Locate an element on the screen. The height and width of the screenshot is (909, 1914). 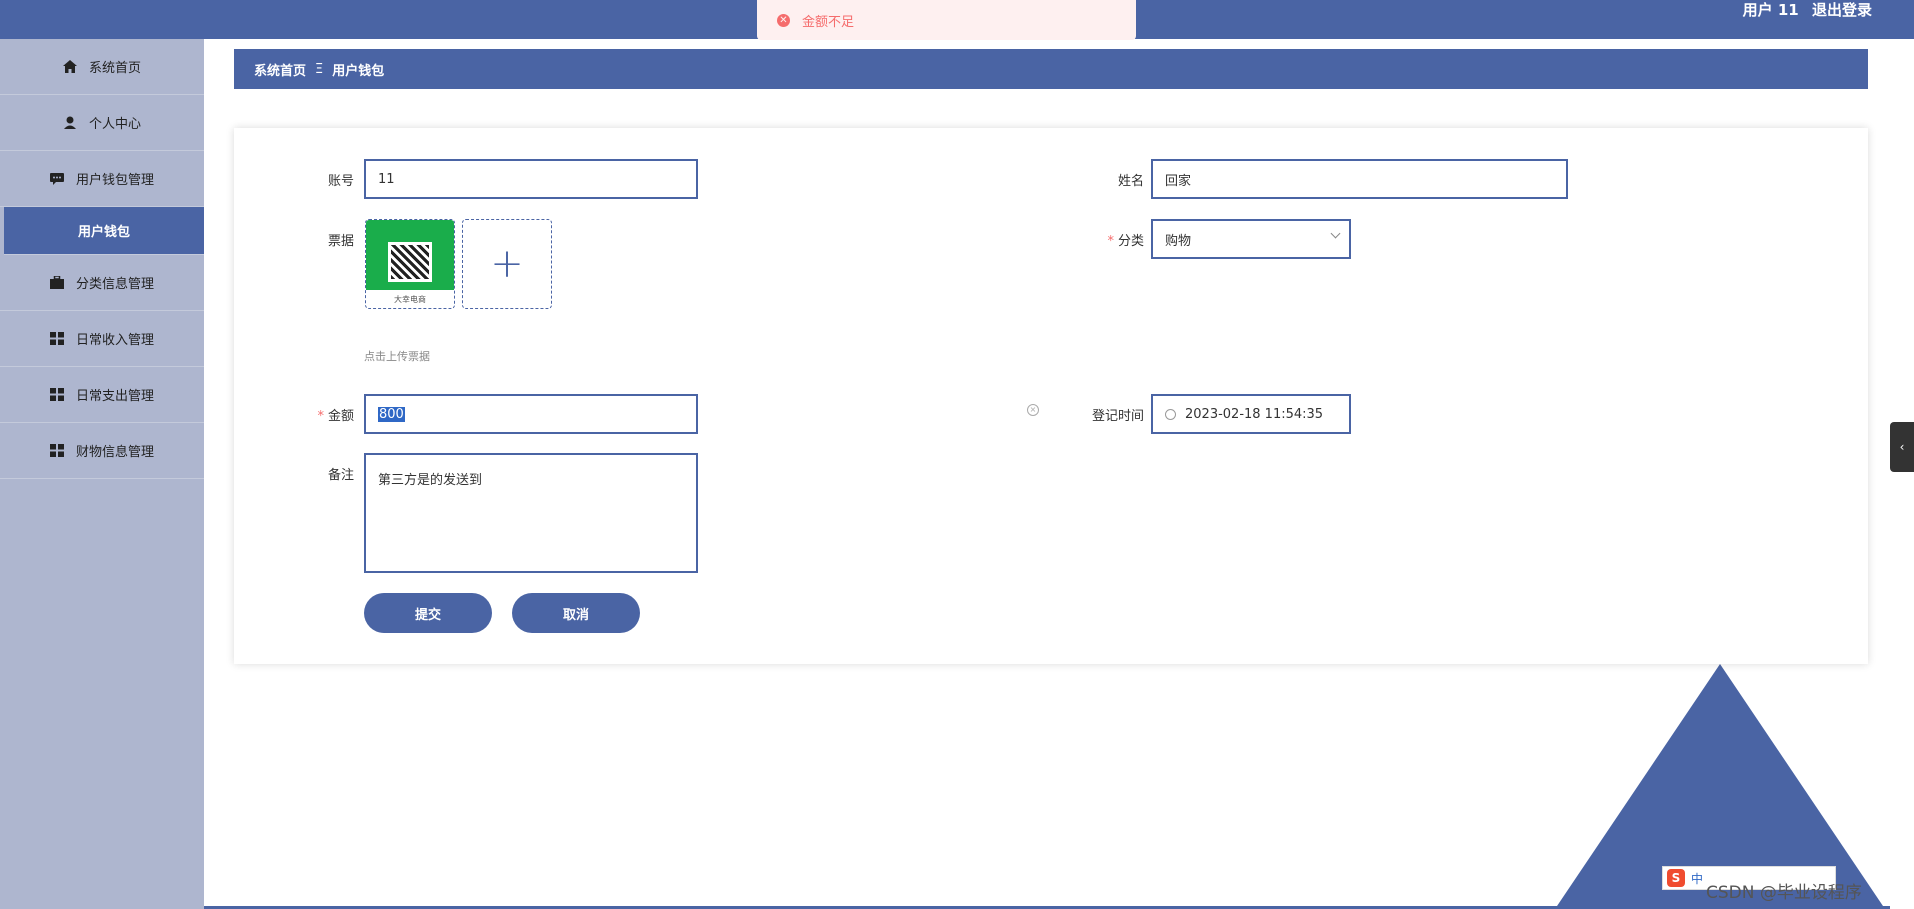
sidebar-item-profile: 个人中心 is located at coordinates (102, 123).